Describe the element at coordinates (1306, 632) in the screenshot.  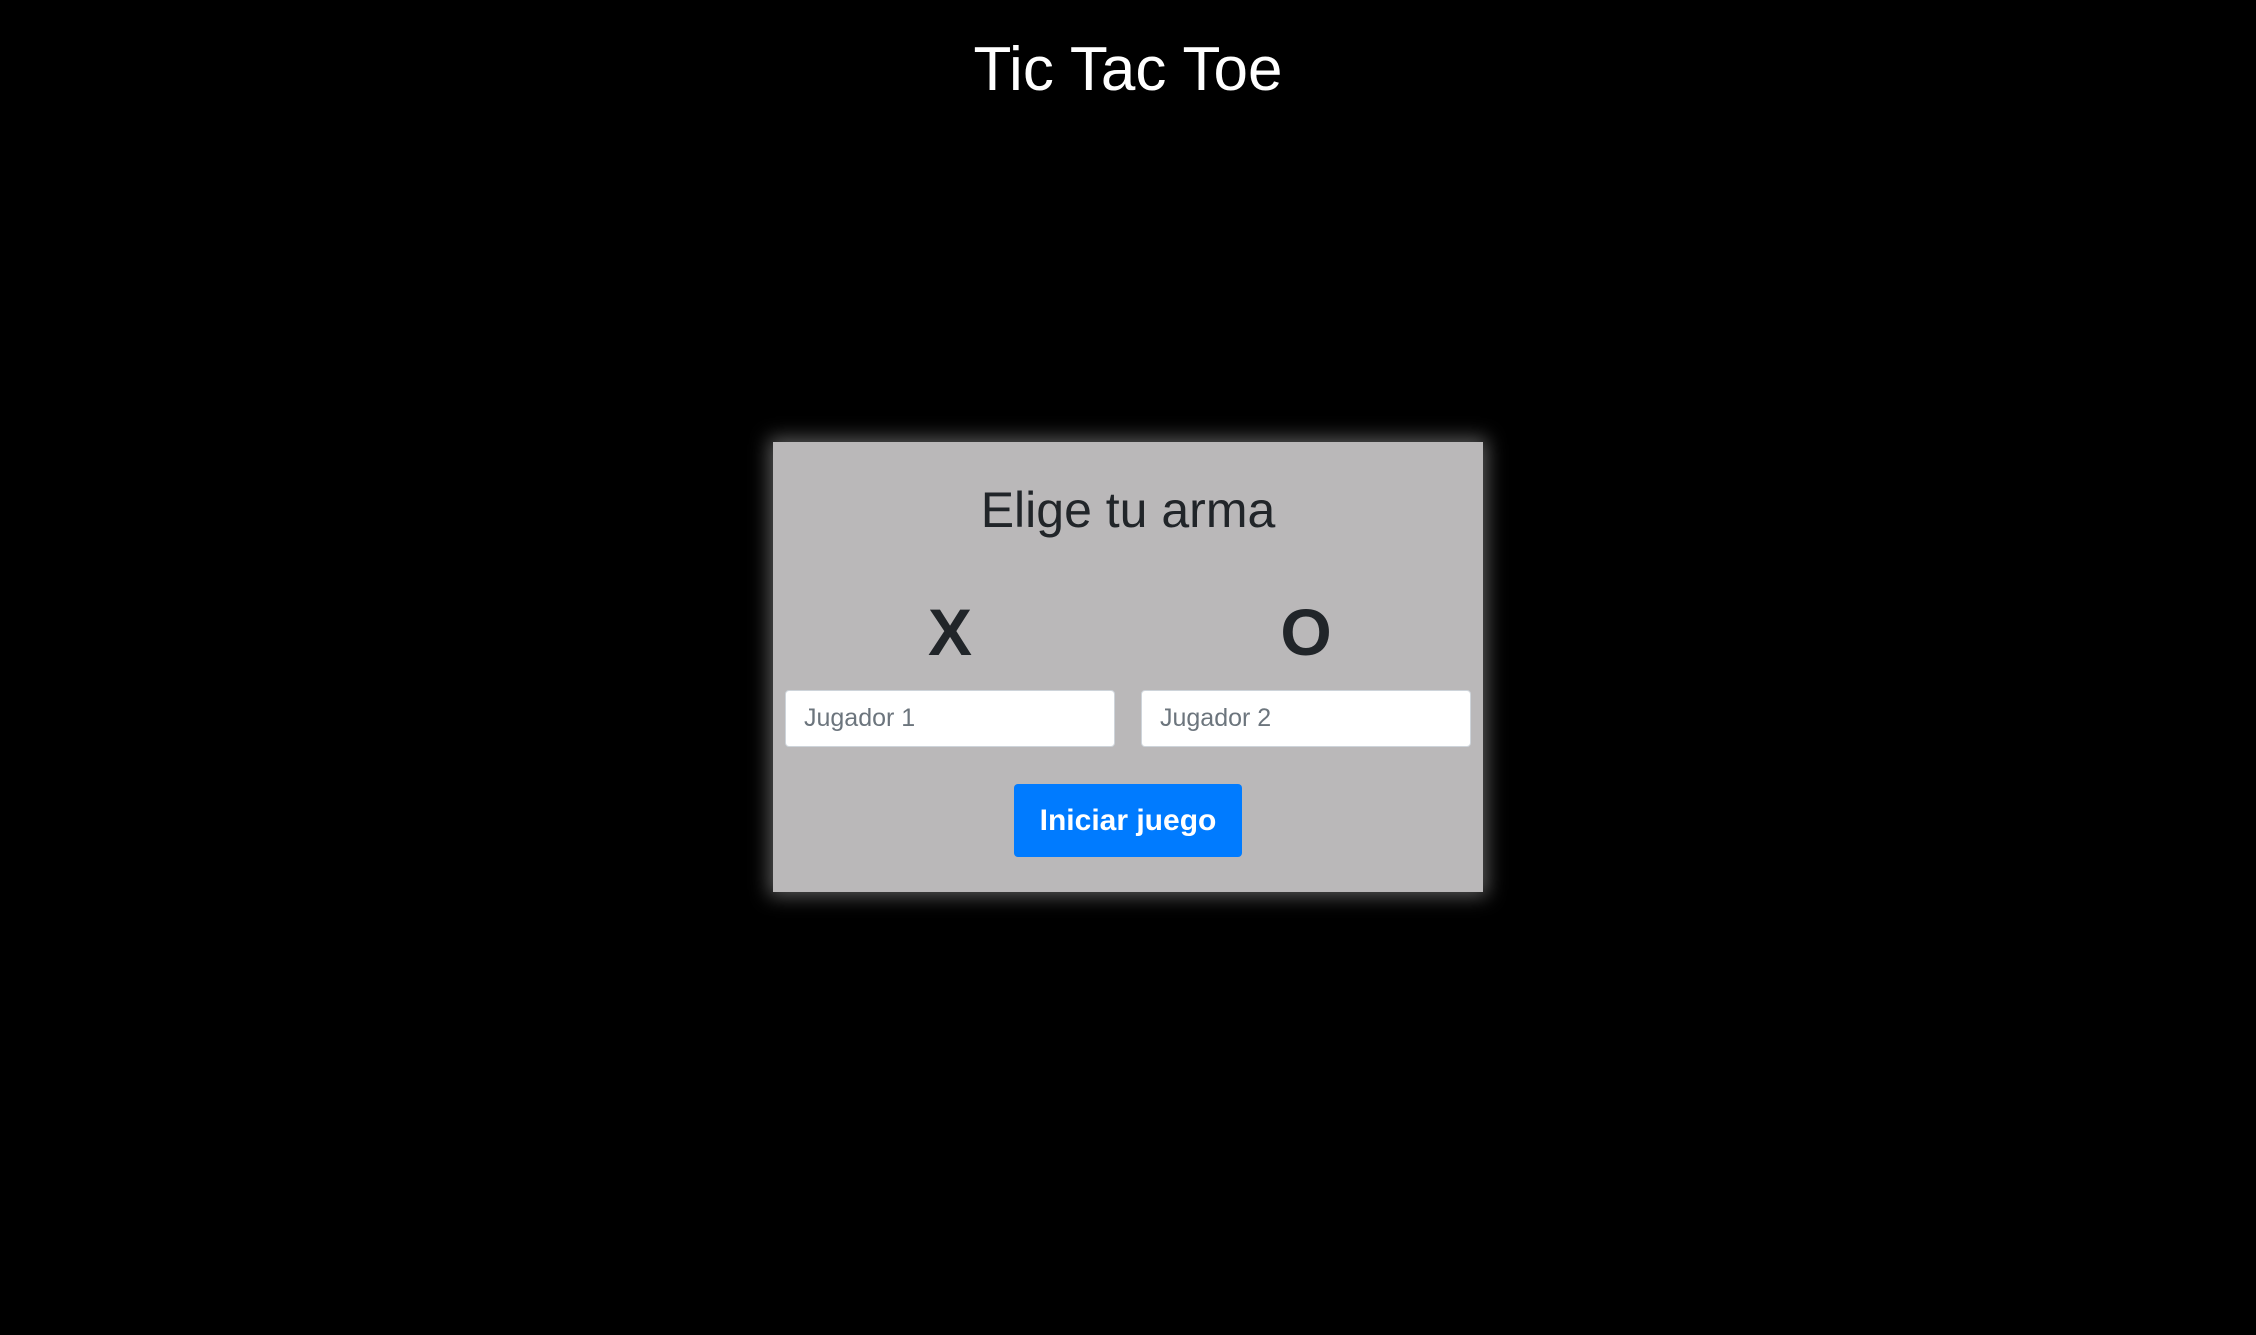
I see `player-2-symbol: O` at that location.